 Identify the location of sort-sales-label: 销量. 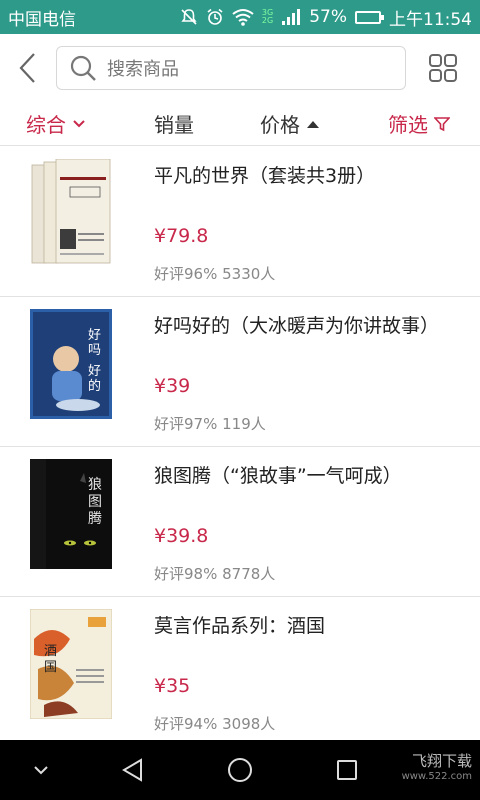
(174, 125).